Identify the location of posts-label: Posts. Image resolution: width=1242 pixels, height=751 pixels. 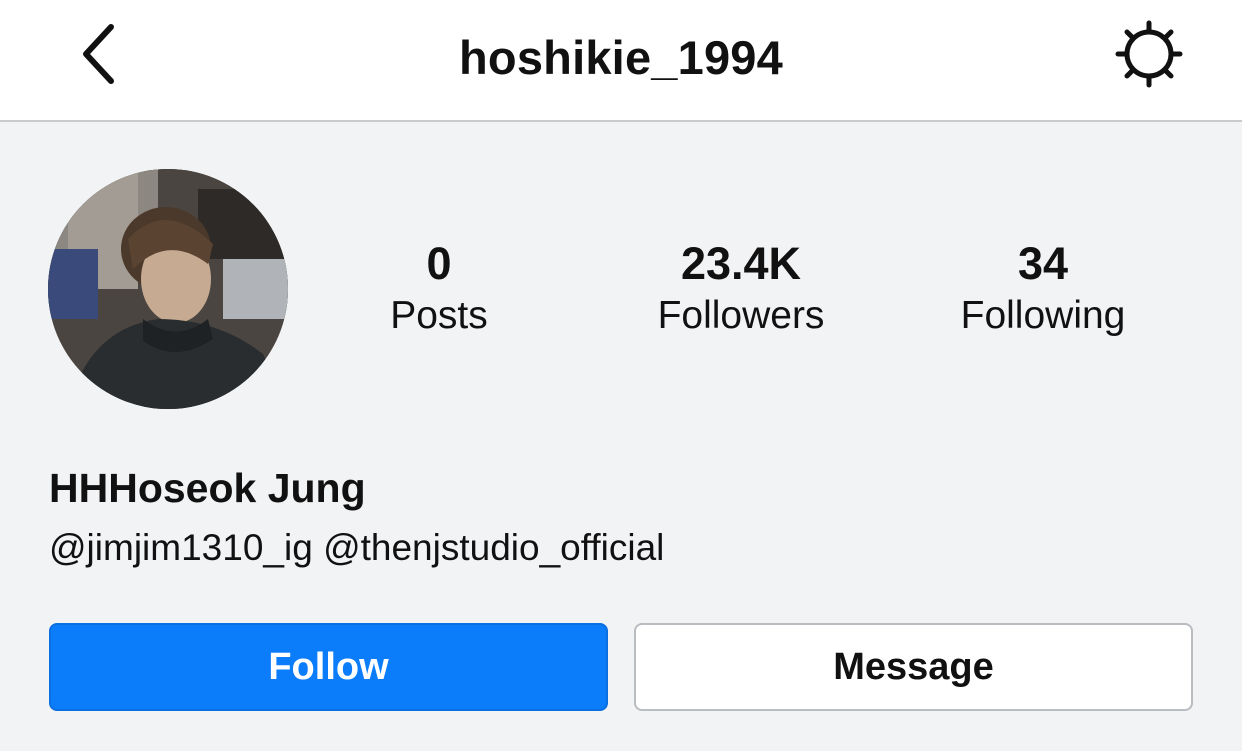
(439, 315).